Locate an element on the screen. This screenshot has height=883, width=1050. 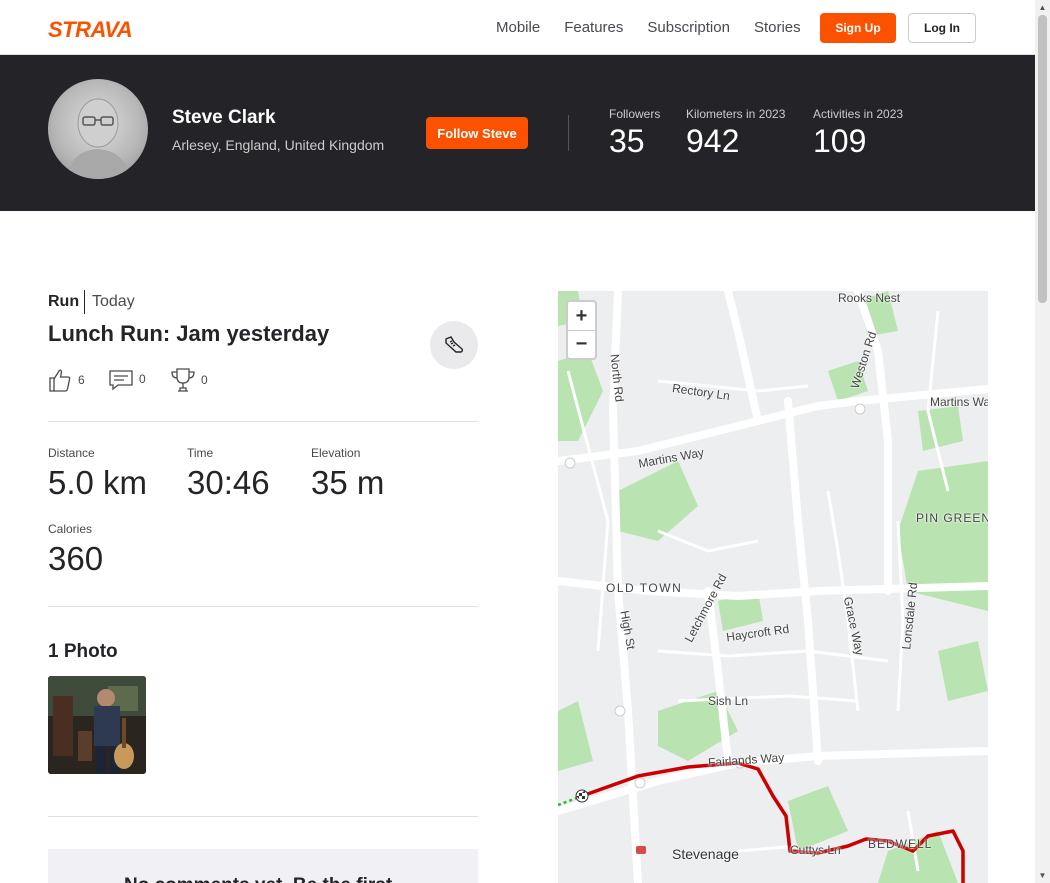
trophy-icon is located at coordinates (183, 380).